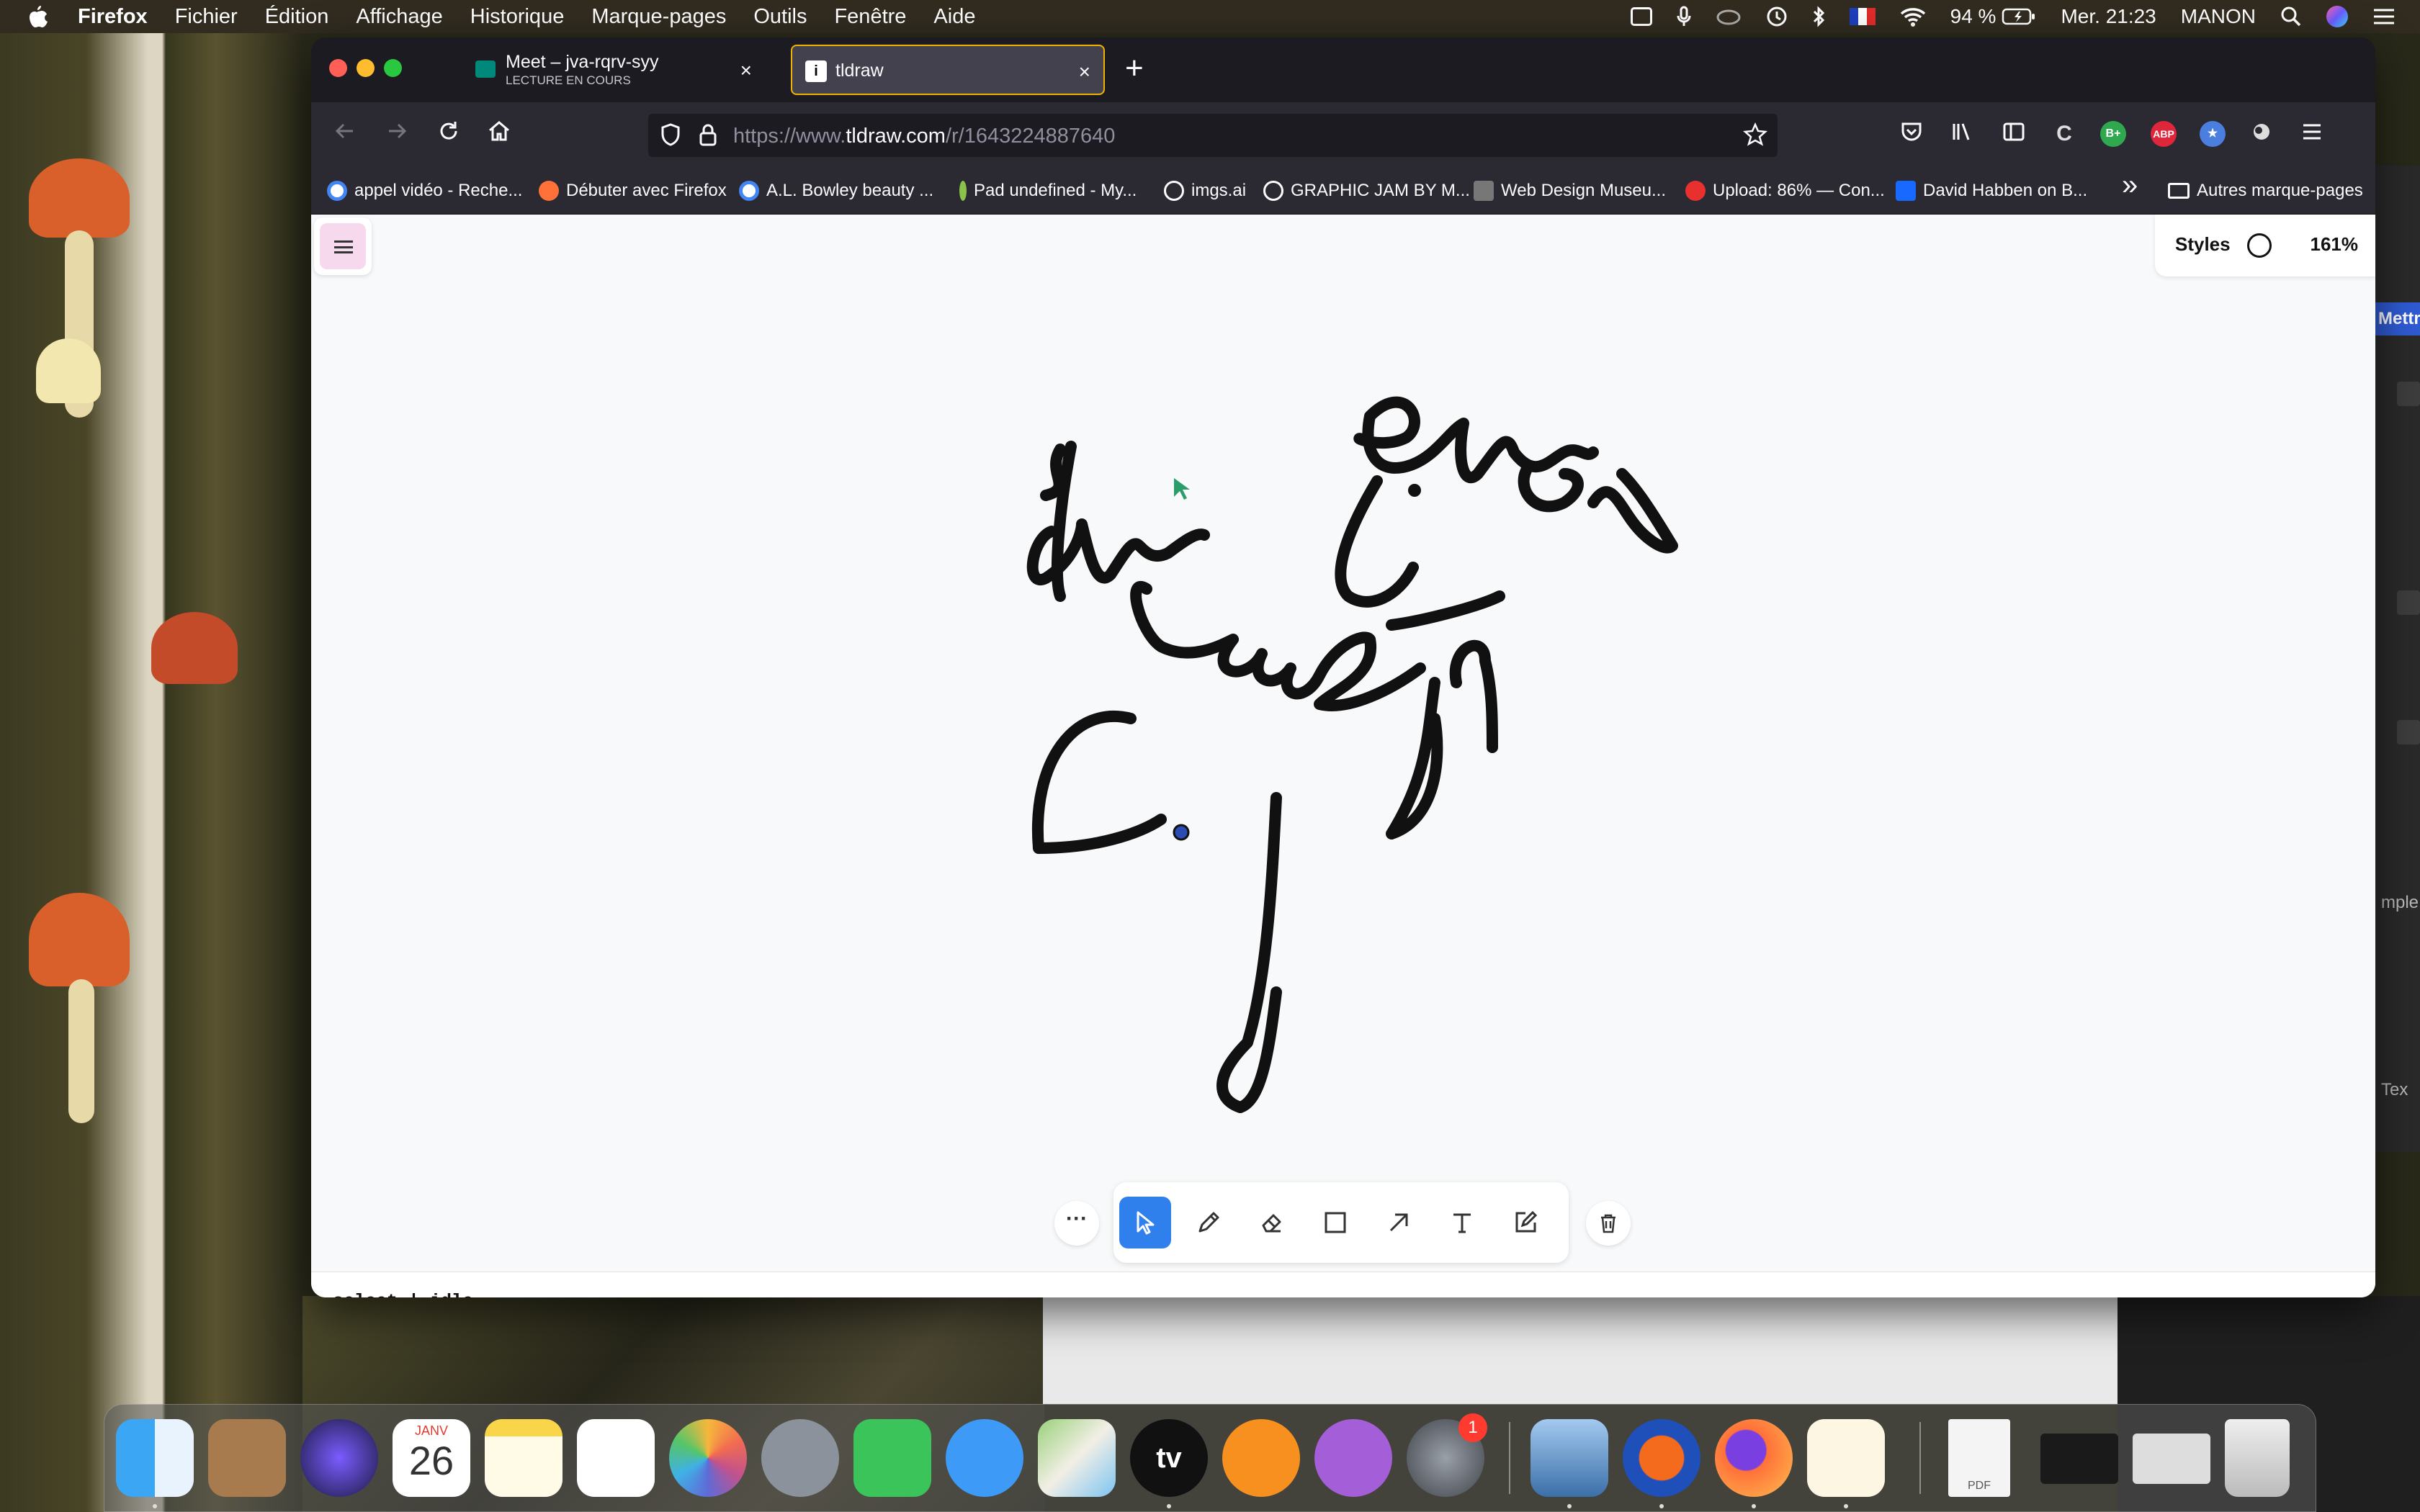  What do you see at coordinates (1462, 1222) in the screenshot?
I see `text-tool-button` at bounding box center [1462, 1222].